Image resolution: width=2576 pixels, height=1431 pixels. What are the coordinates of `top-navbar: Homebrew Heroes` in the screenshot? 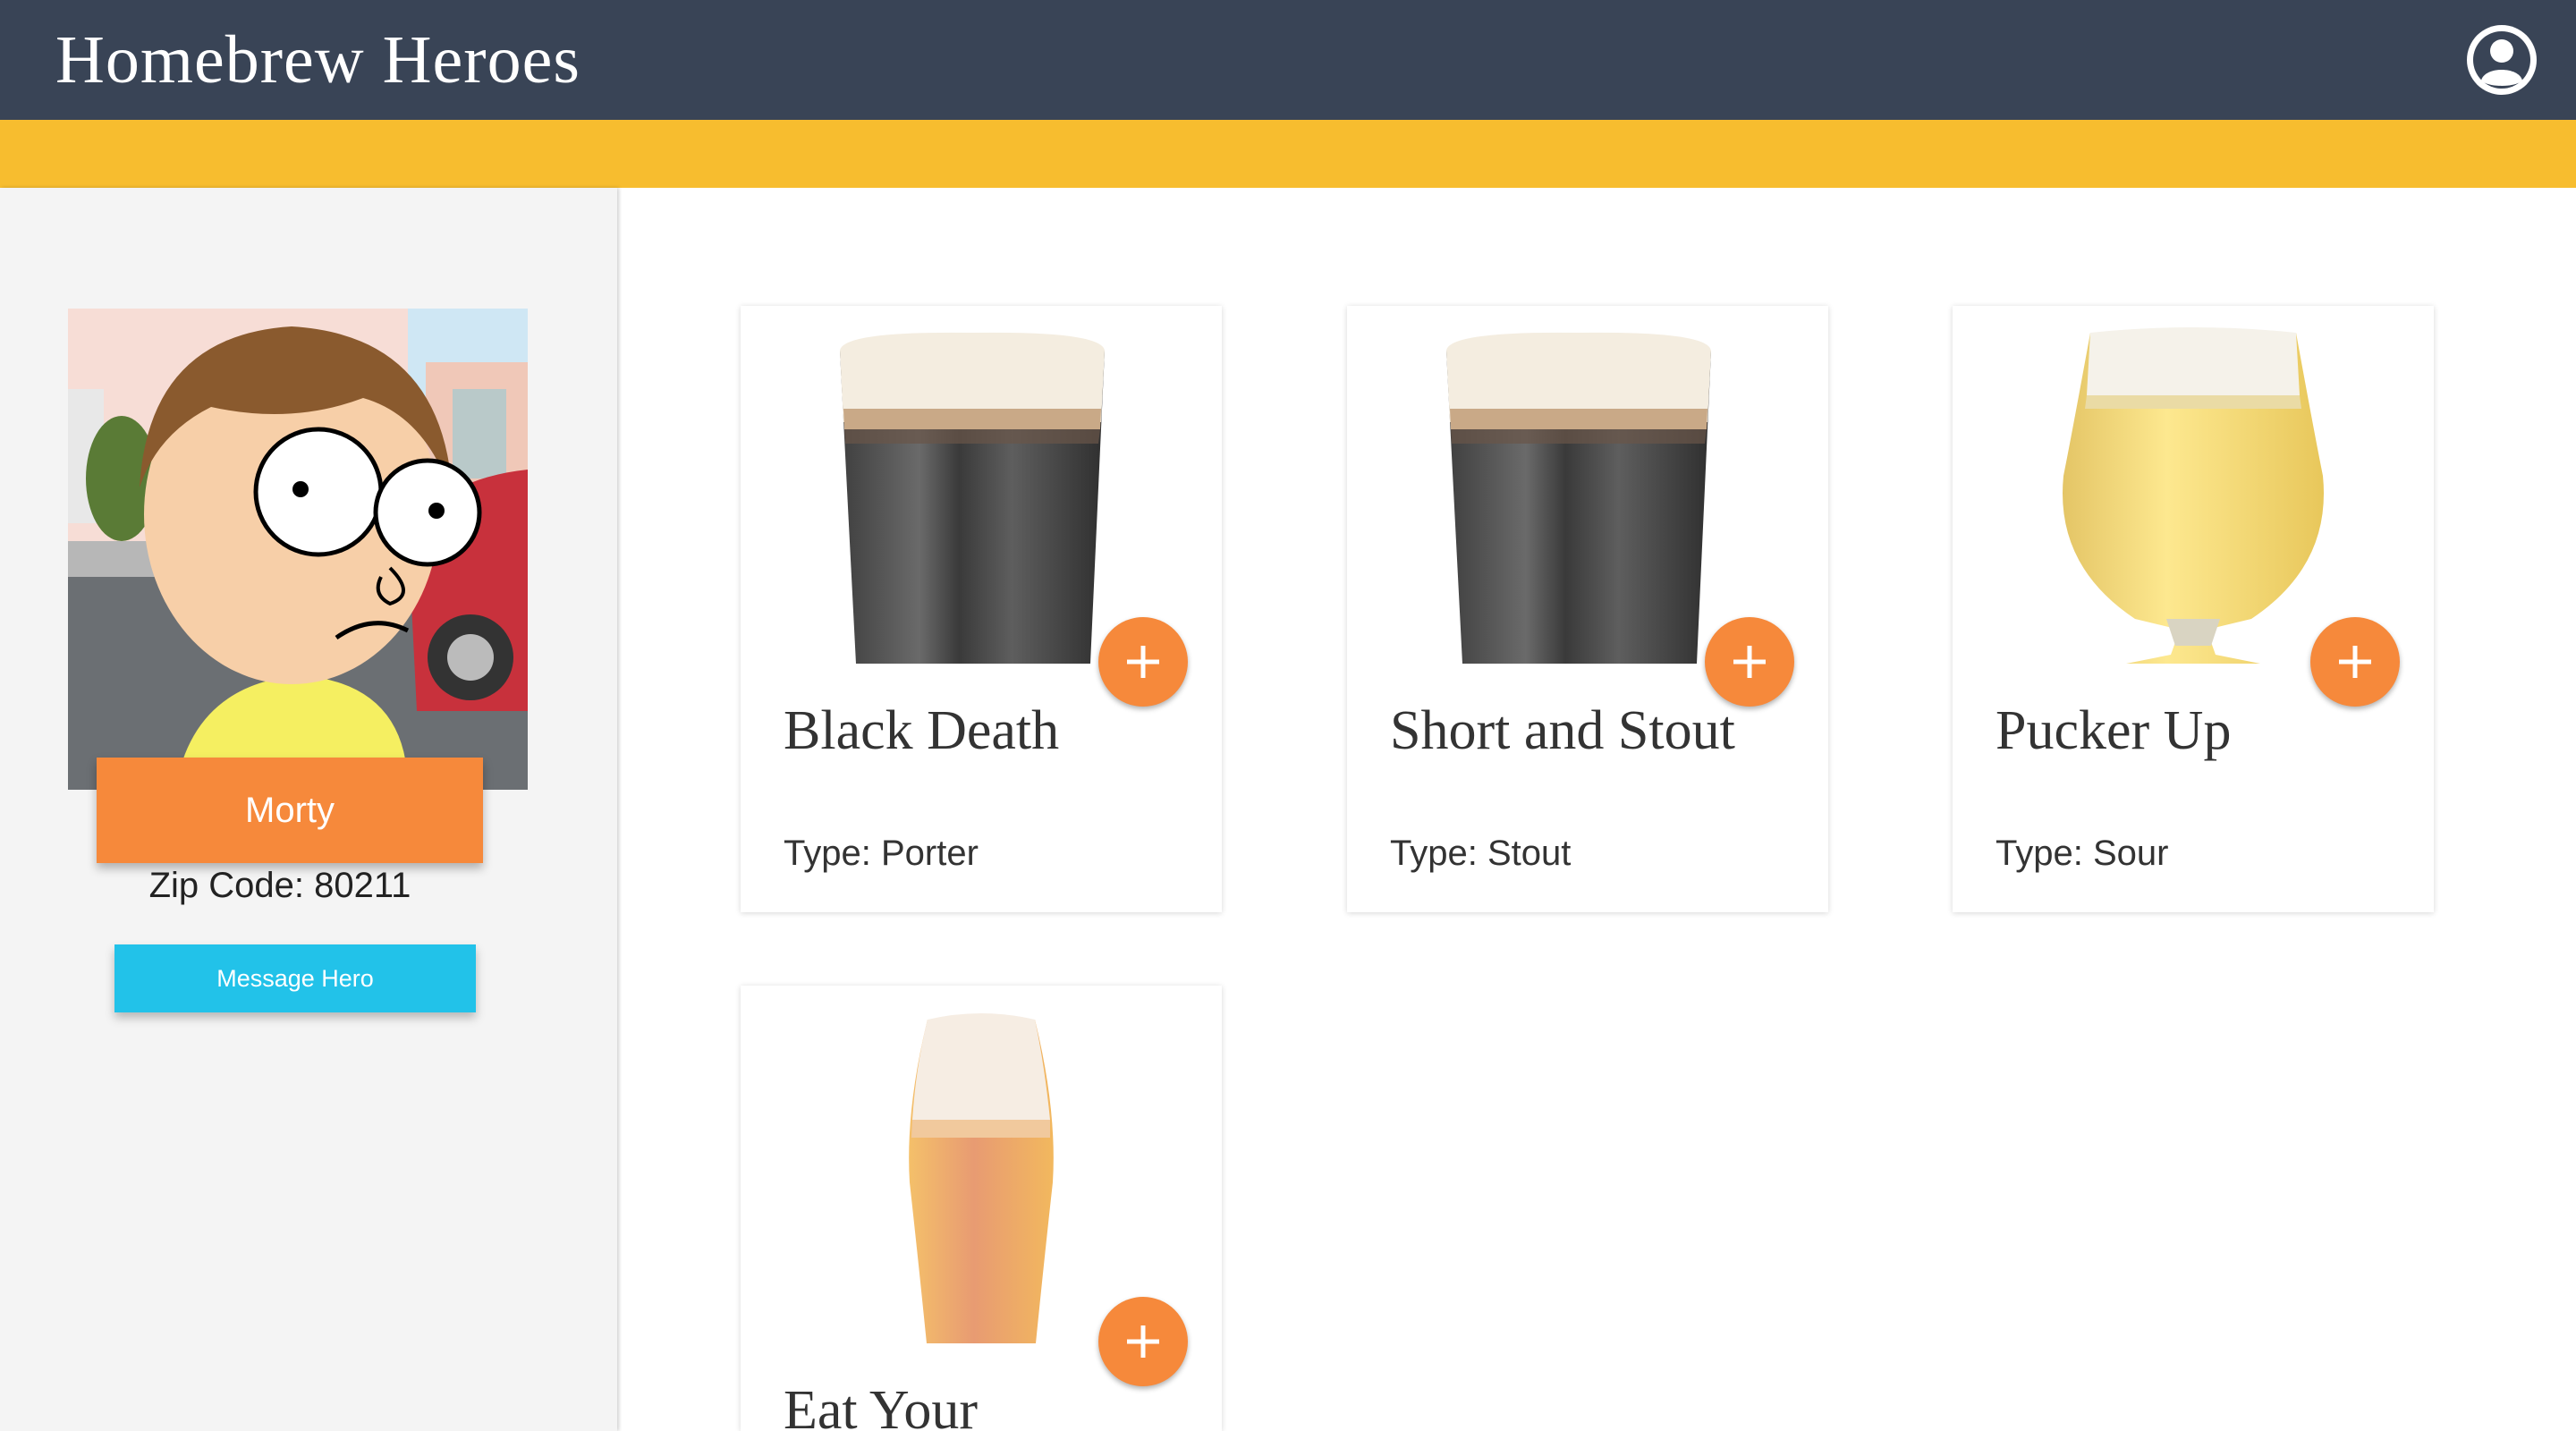 It's located at (1288, 60).